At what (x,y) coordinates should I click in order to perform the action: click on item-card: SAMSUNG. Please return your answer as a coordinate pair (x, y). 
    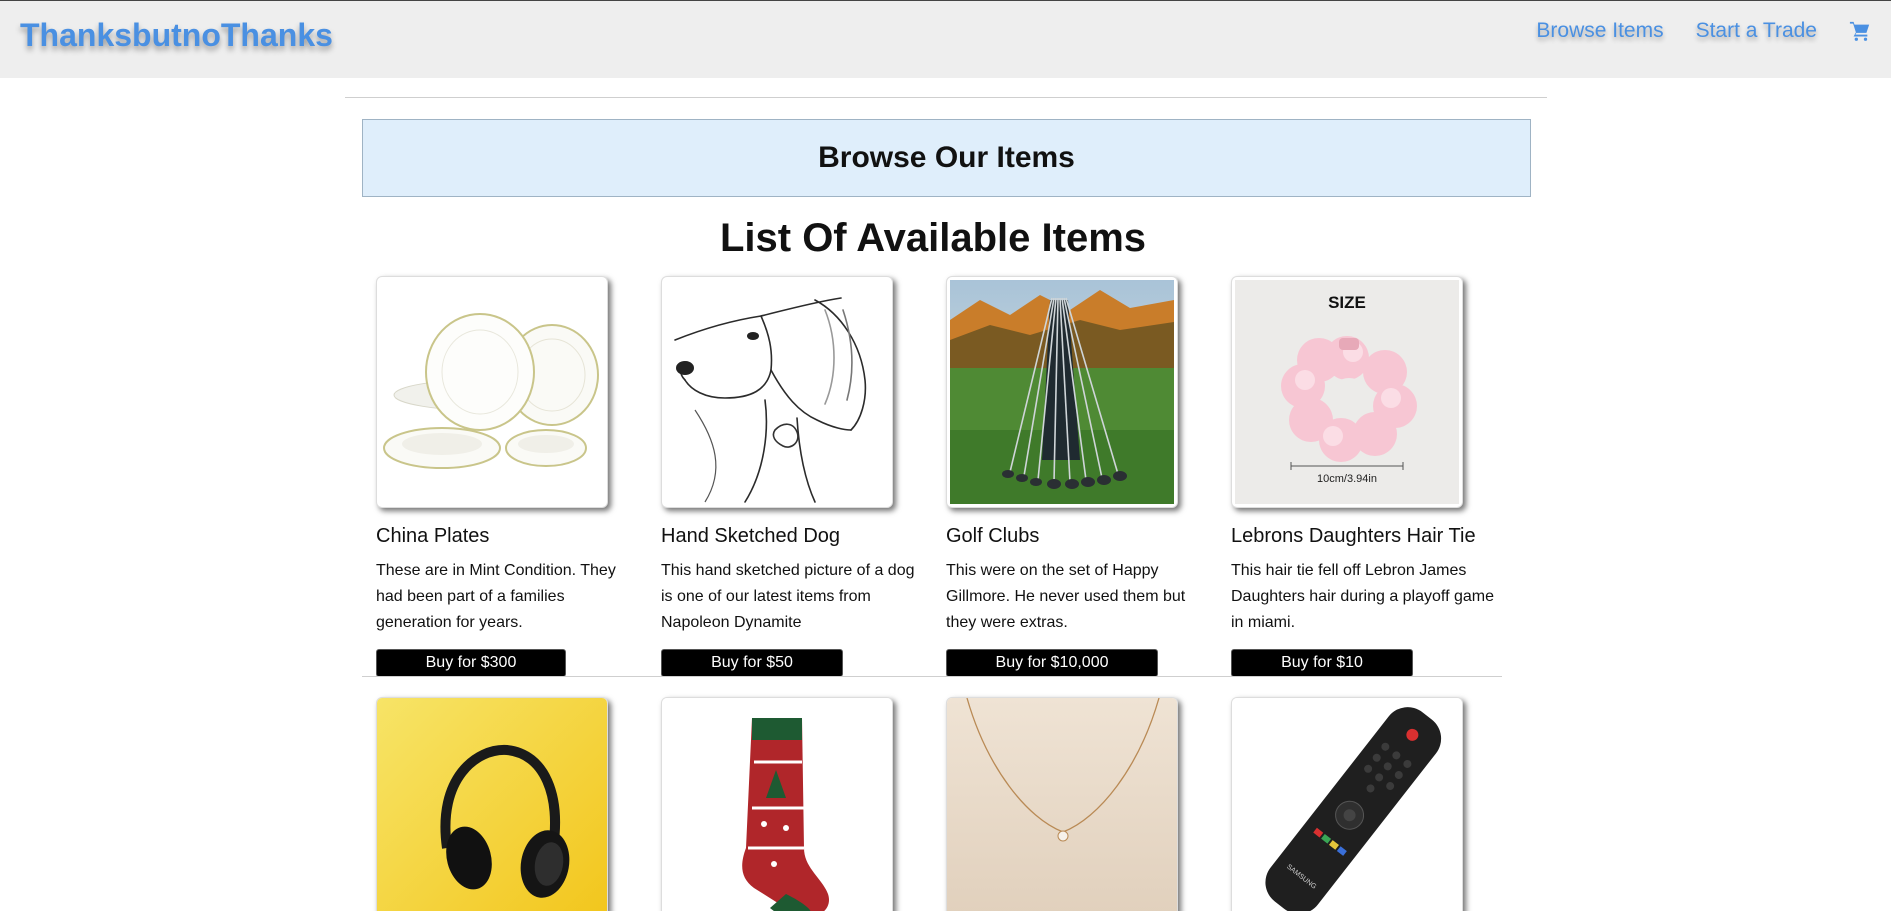
    Looking at the image, I should click on (1347, 804).